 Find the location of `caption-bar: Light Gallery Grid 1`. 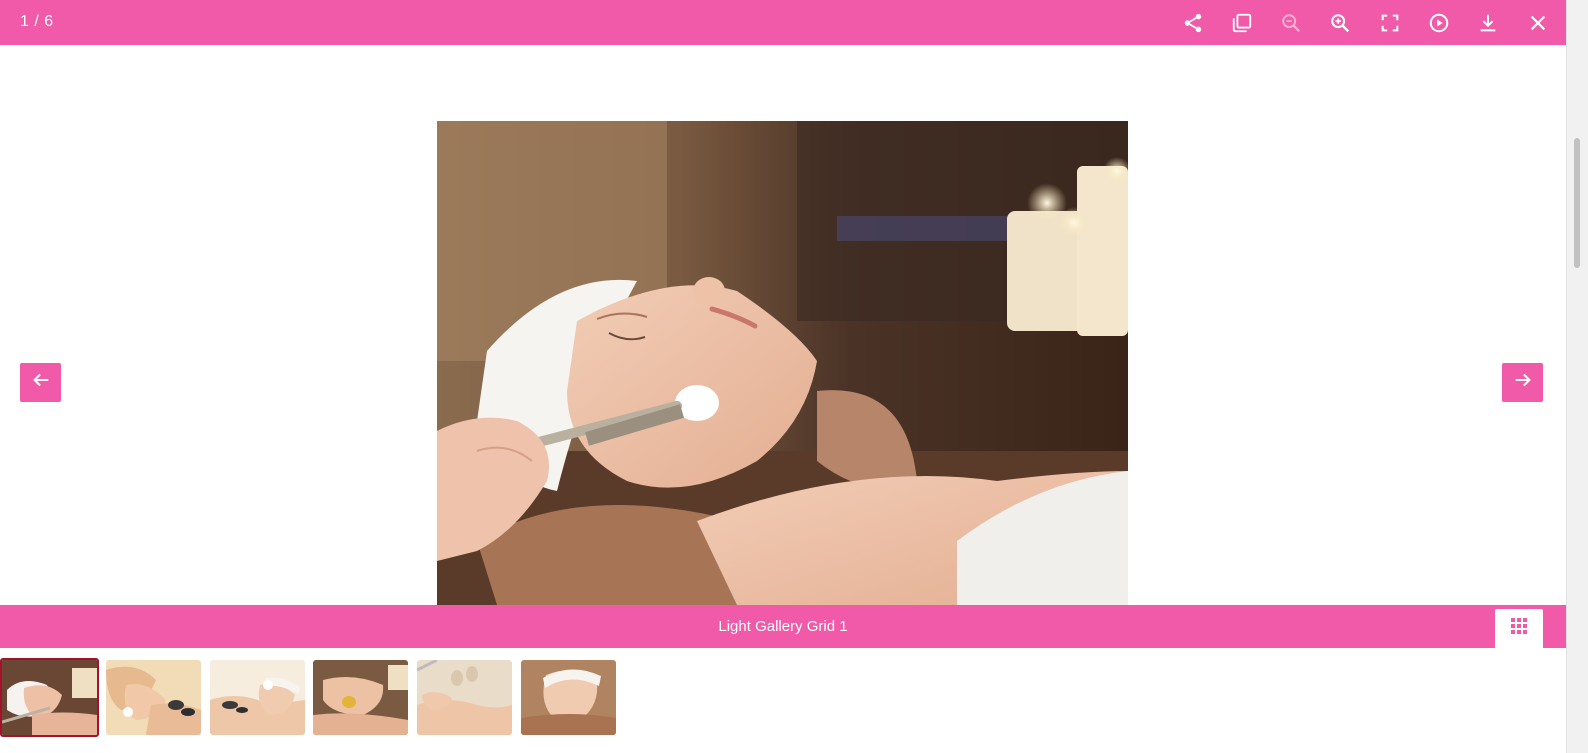

caption-bar: Light Gallery Grid 1 is located at coordinates (783, 626).